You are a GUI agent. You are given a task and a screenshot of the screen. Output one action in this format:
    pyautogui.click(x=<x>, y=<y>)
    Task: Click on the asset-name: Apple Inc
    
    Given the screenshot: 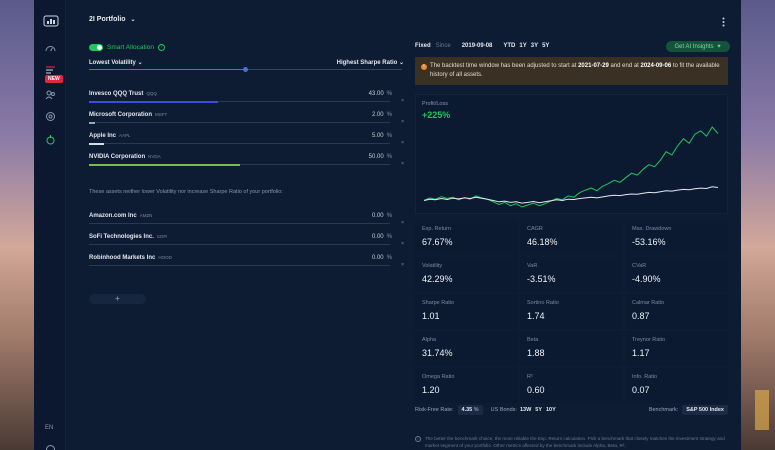 What is the action you would take?
    pyautogui.click(x=103, y=136)
    